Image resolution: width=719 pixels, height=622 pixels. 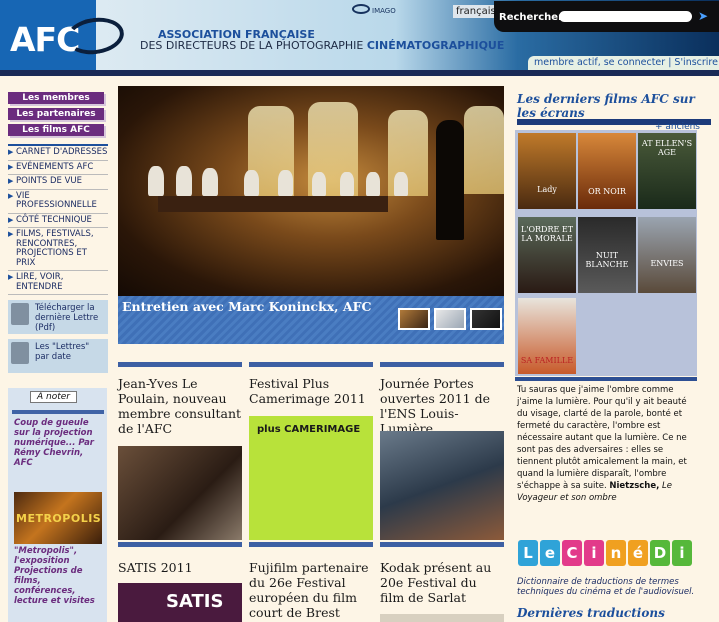 What do you see at coordinates (607, 260) in the screenshot?
I see `poster-title: NUIT BLANCHE` at bounding box center [607, 260].